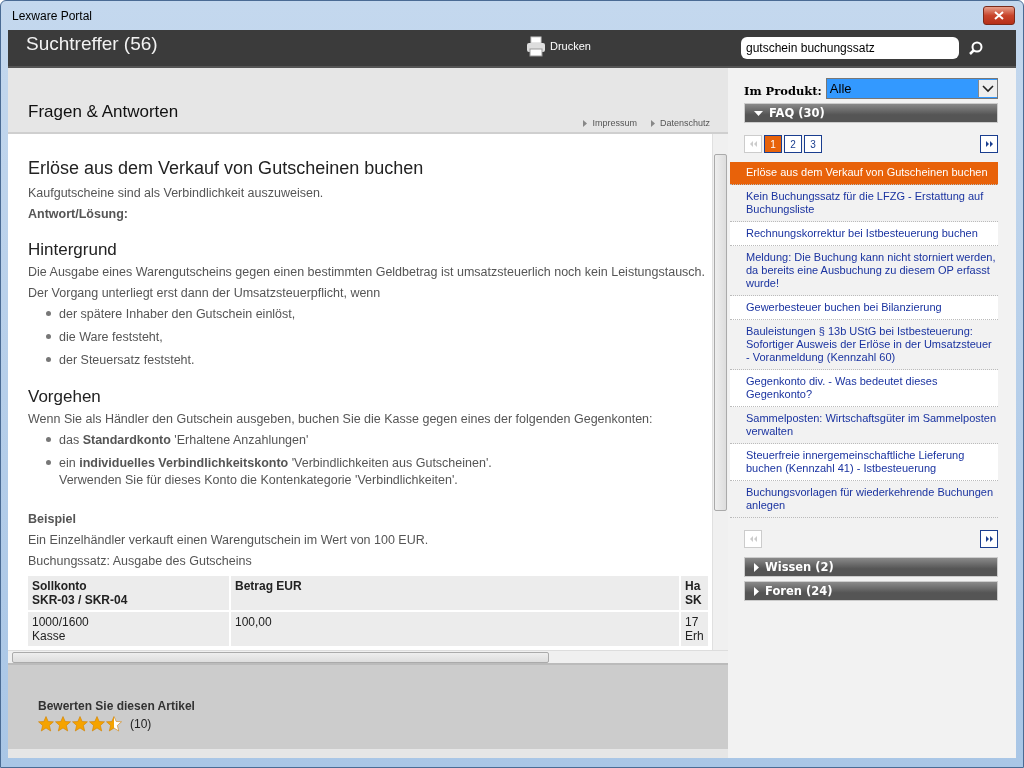 Image resolution: width=1024 pixels, height=768 pixels. What do you see at coordinates (911, 88) in the screenshot?
I see `product-dropdown: Alle` at bounding box center [911, 88].